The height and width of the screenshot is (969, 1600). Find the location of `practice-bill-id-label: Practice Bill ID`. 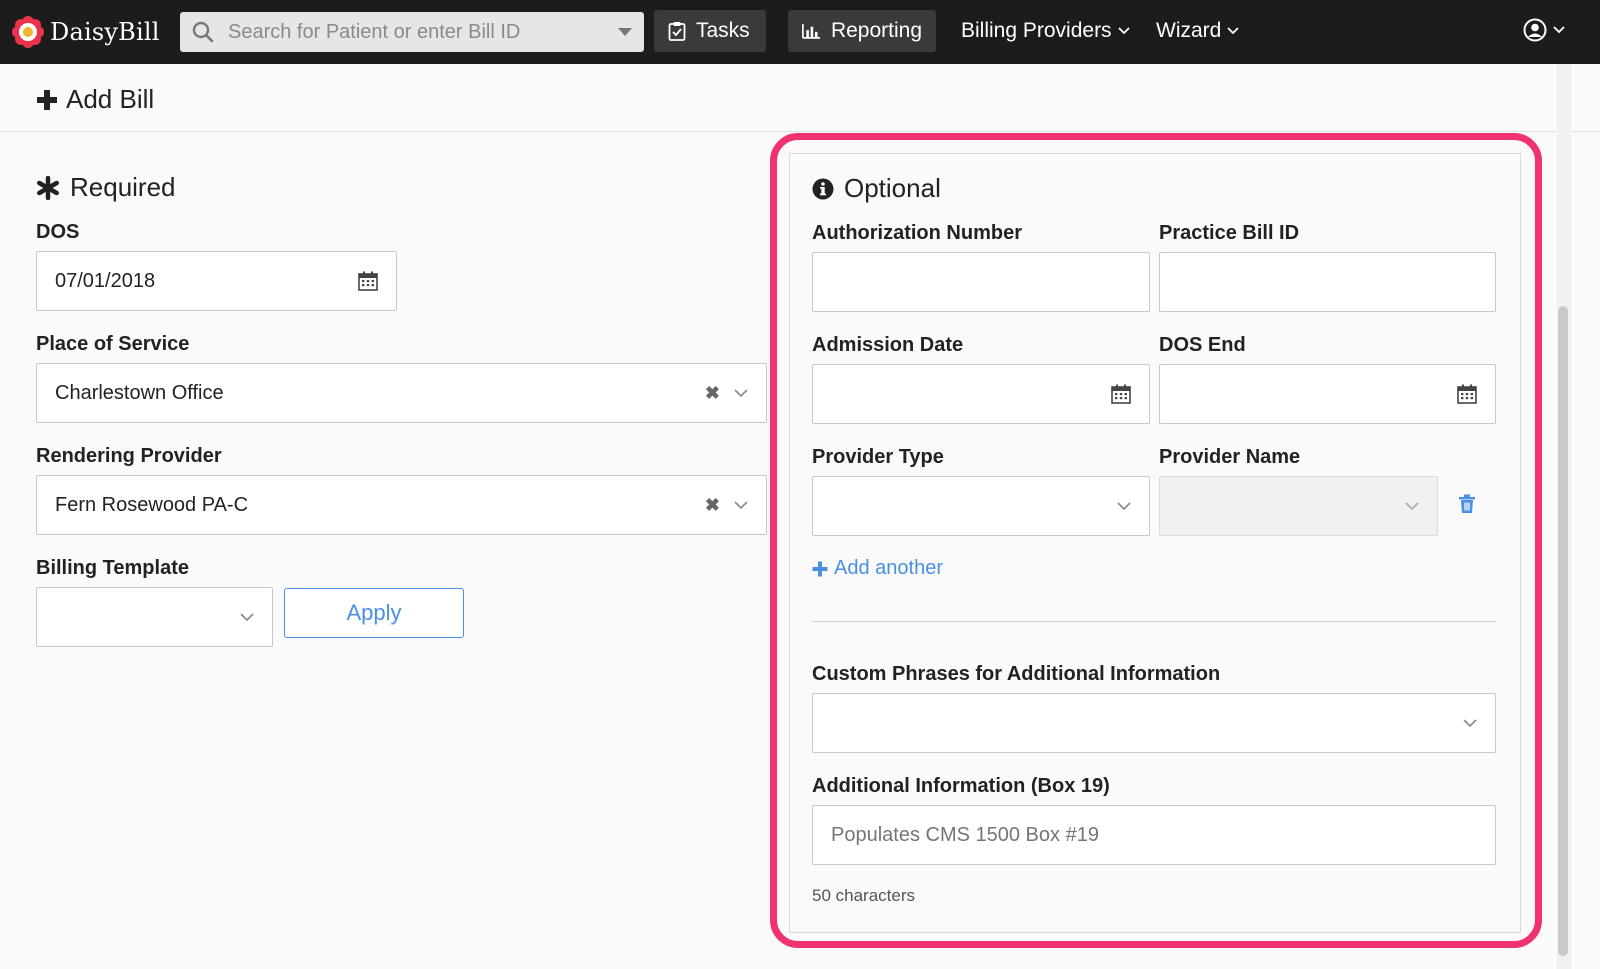

practice-bill-id-label: Practice Bill ID is located at coordinates (1229, 233).